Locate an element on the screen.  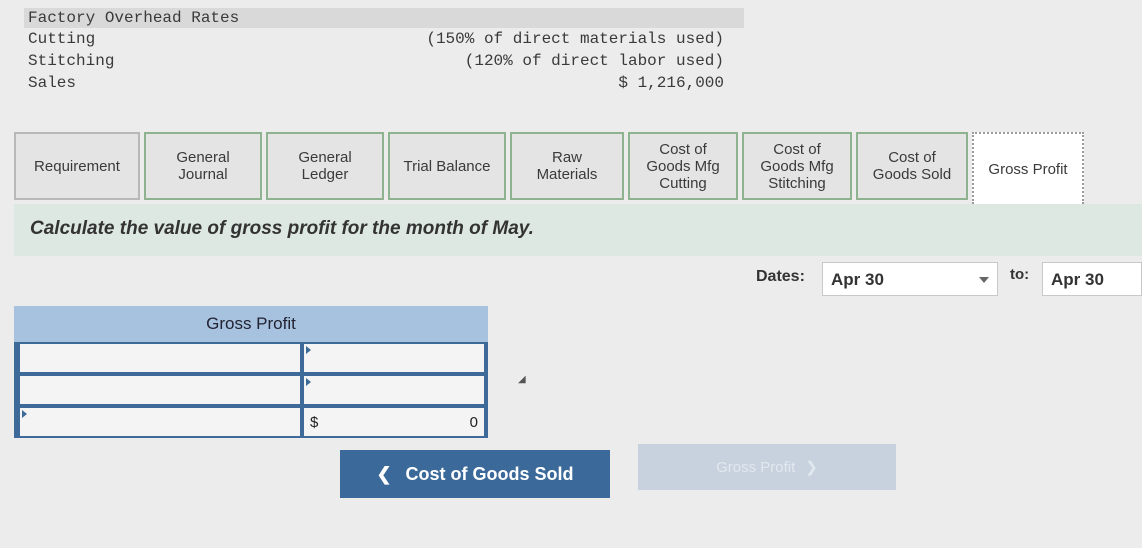
dates-label: Dates: is located at coordinates (780, 276).